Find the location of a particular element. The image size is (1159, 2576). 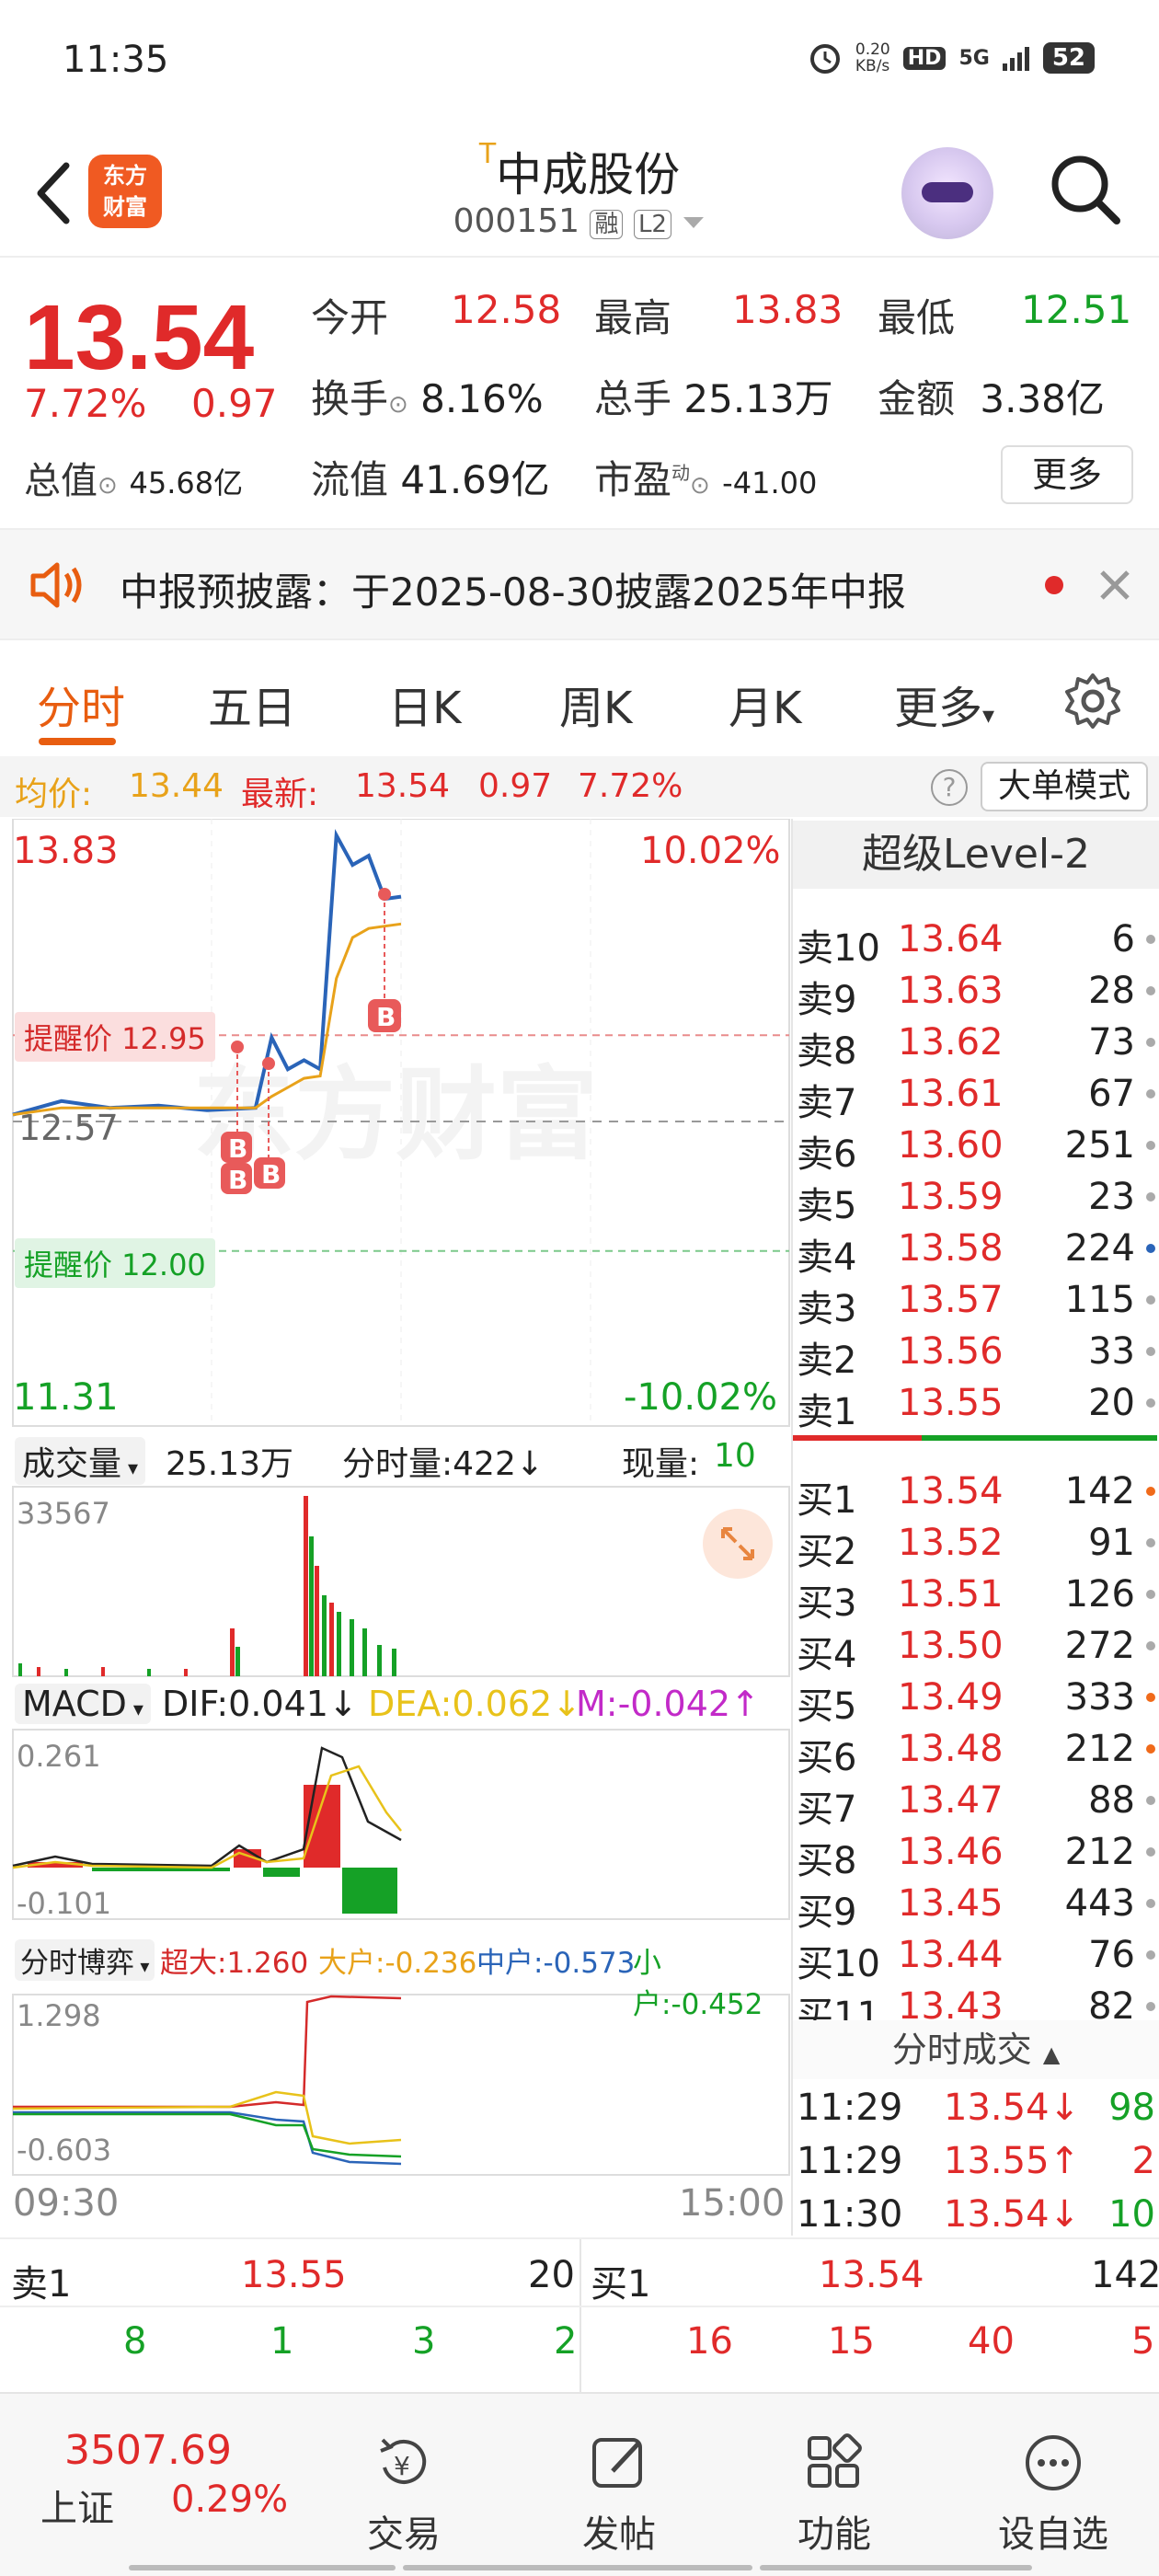

ask-row: 卖5 13.59 23 is located at coordinates (976, 1199).